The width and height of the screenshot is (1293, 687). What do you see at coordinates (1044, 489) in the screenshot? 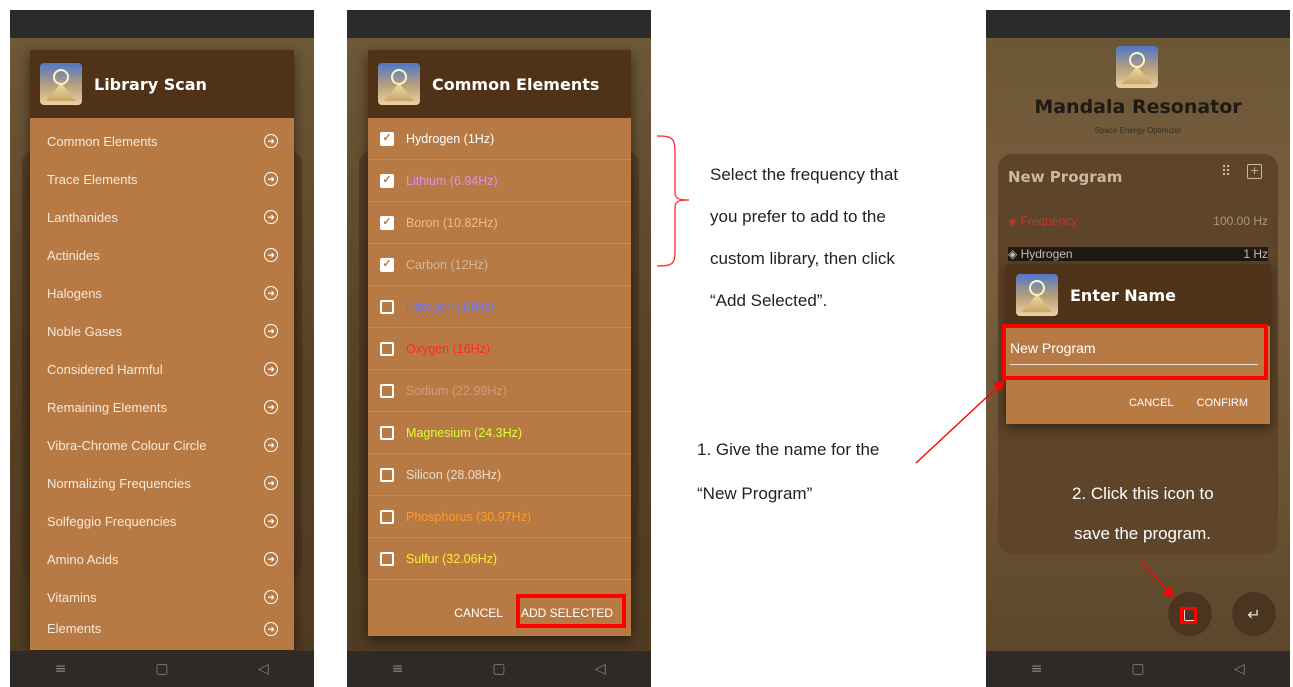
I see `annotation-arrows` at bounding box center [1044, 489].